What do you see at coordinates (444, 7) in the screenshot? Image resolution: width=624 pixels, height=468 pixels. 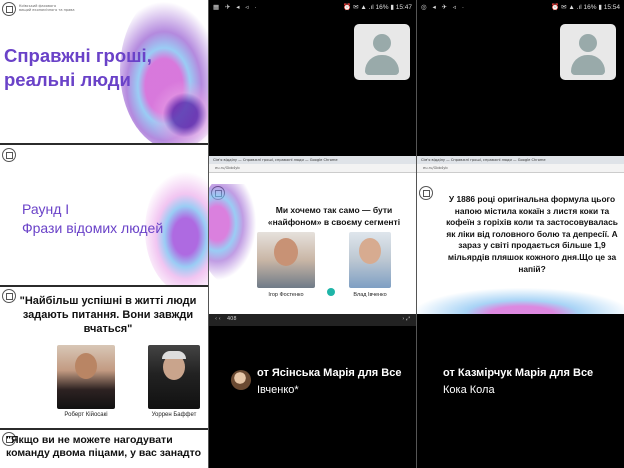 I see `status-icons-left: ◎ ◂ ✈ ◃ ·` at bounding box center [444, 7].